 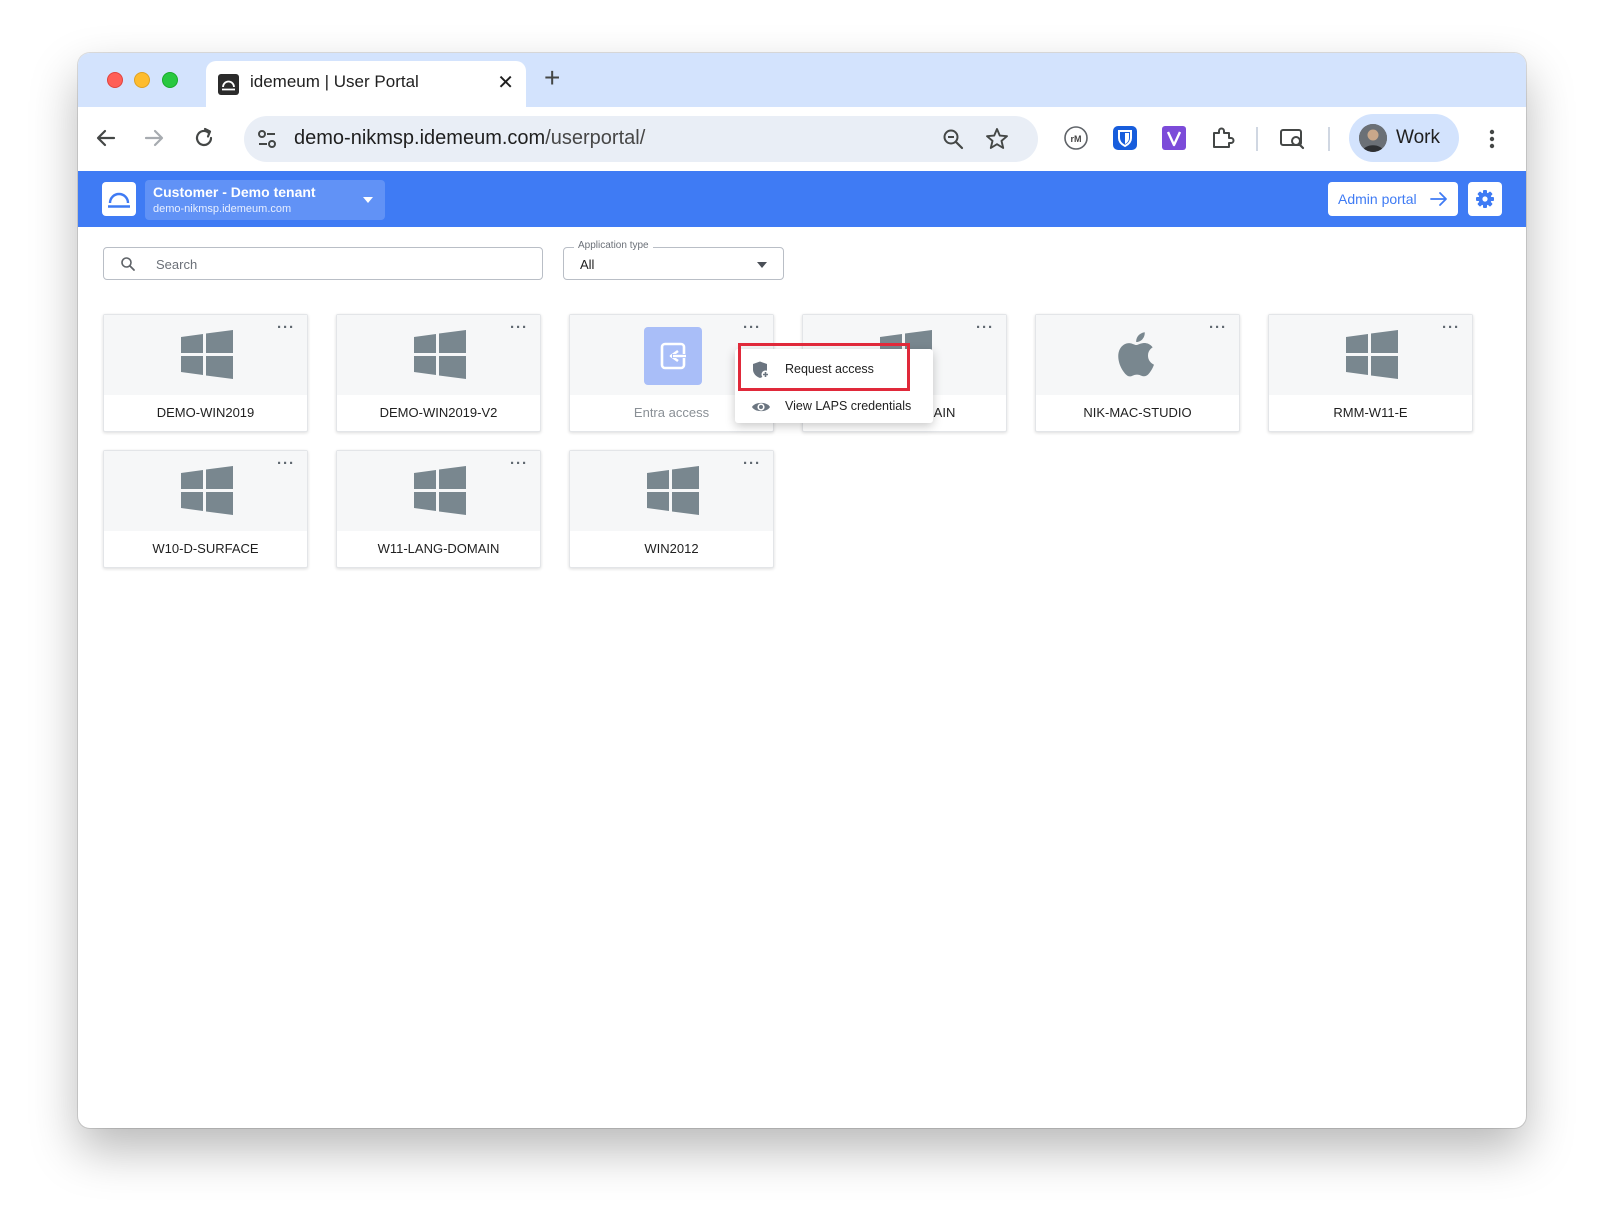 I want to click on v-extension-icon, so click(x=1174, y=138).